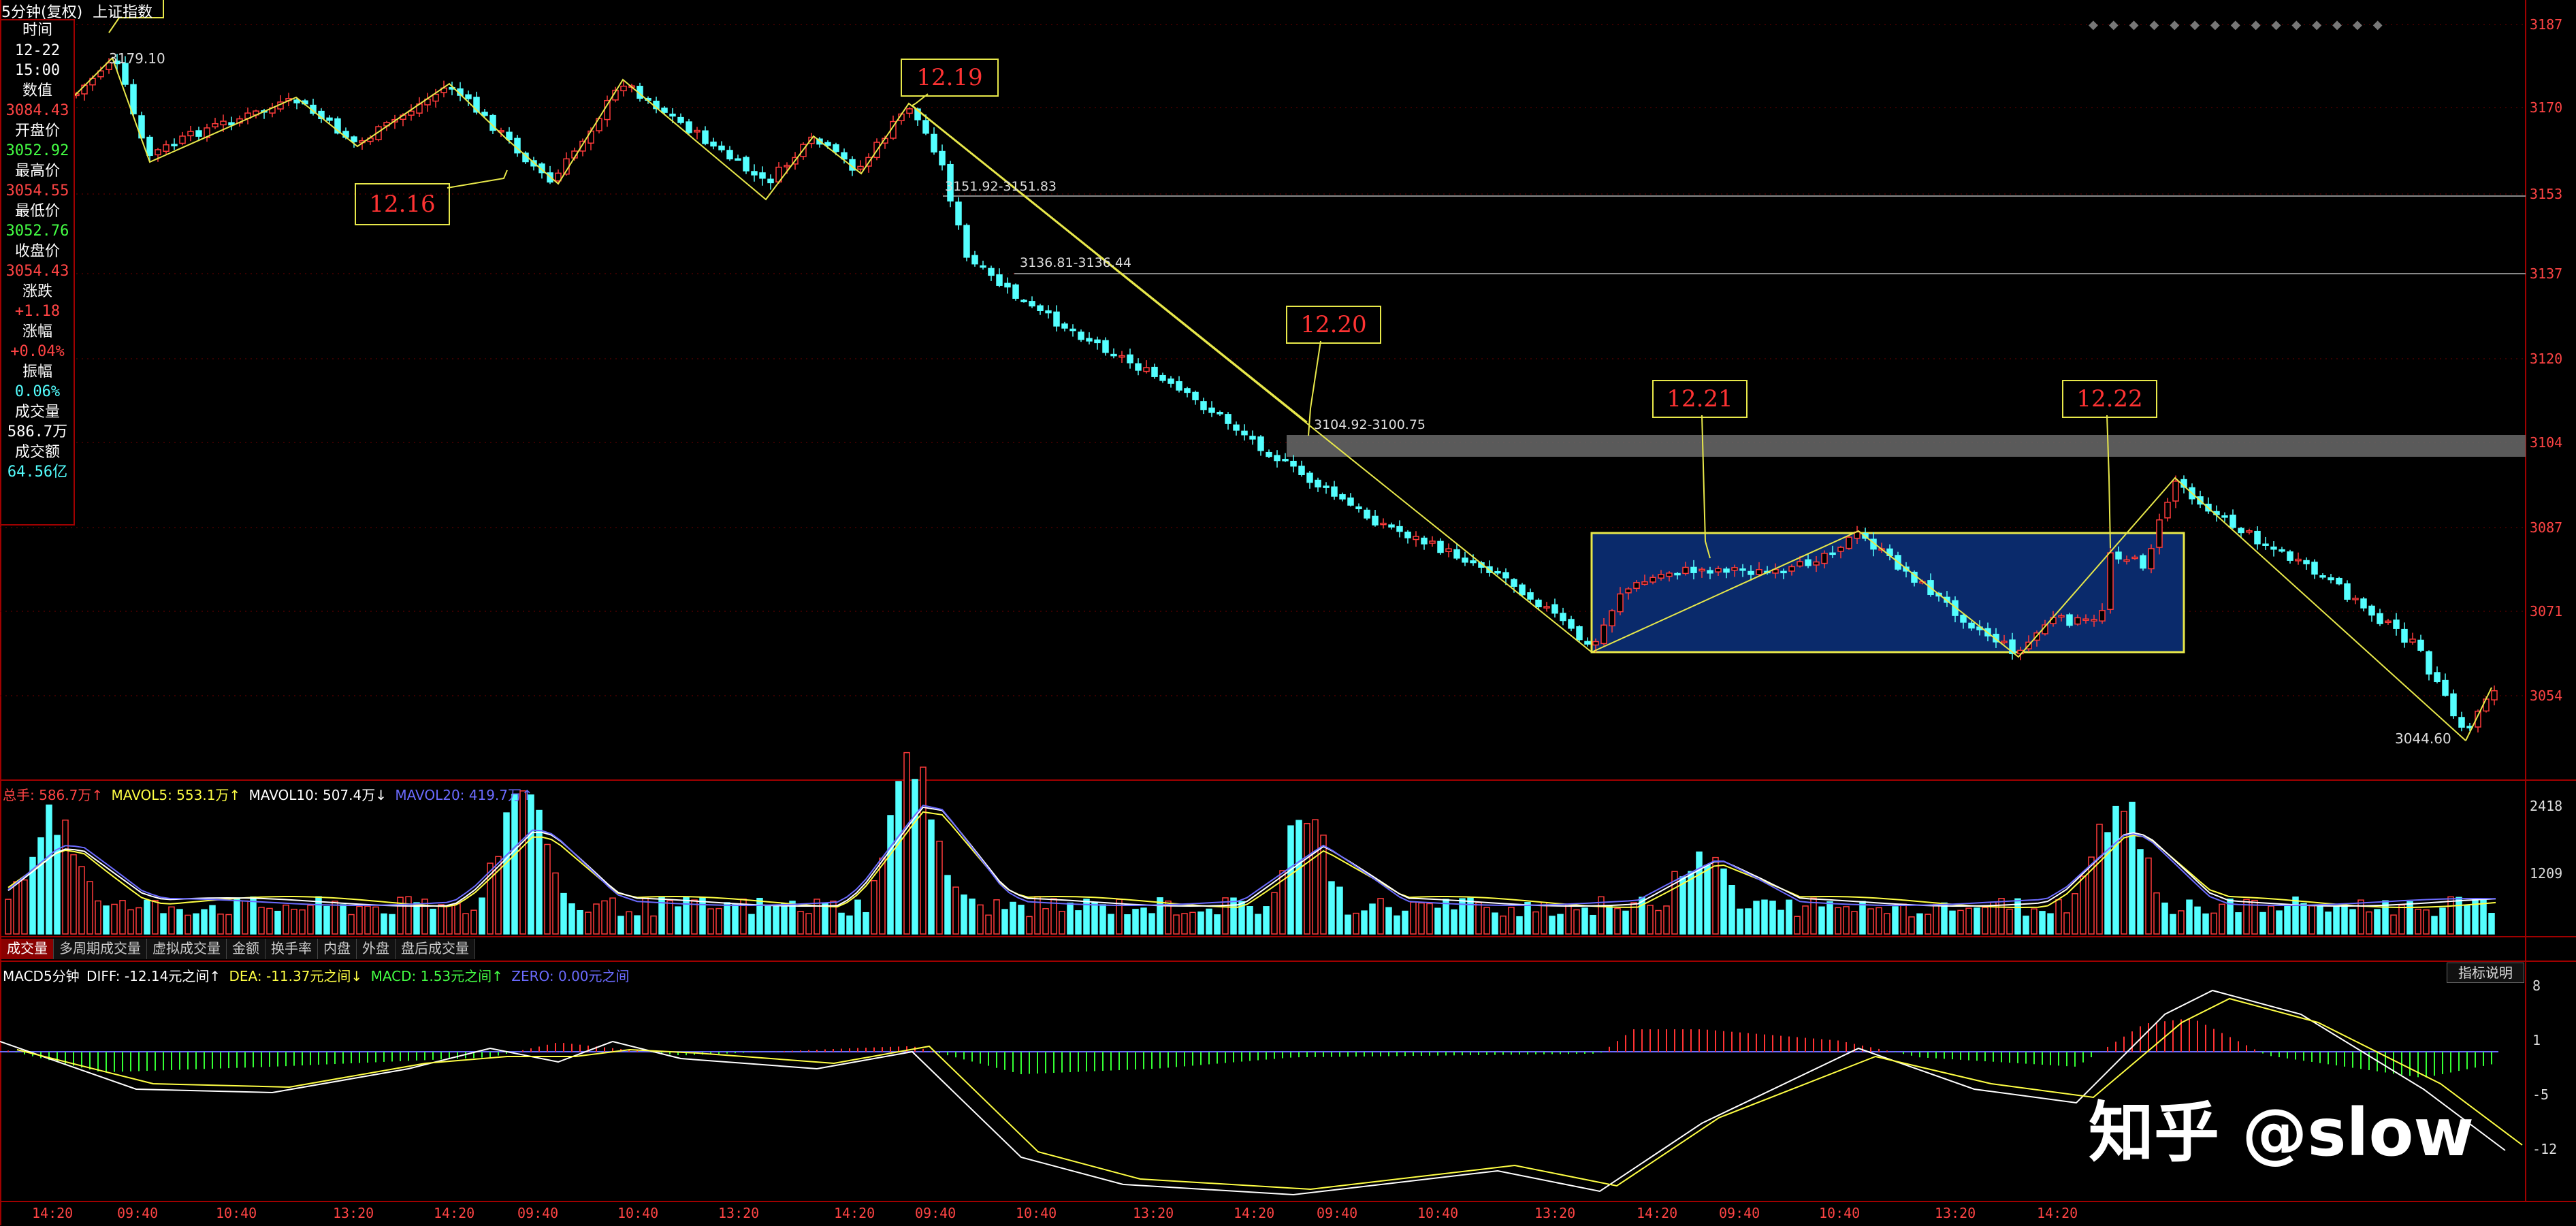  I want to click on indicator-tab: 成交量, so click(28, 949).